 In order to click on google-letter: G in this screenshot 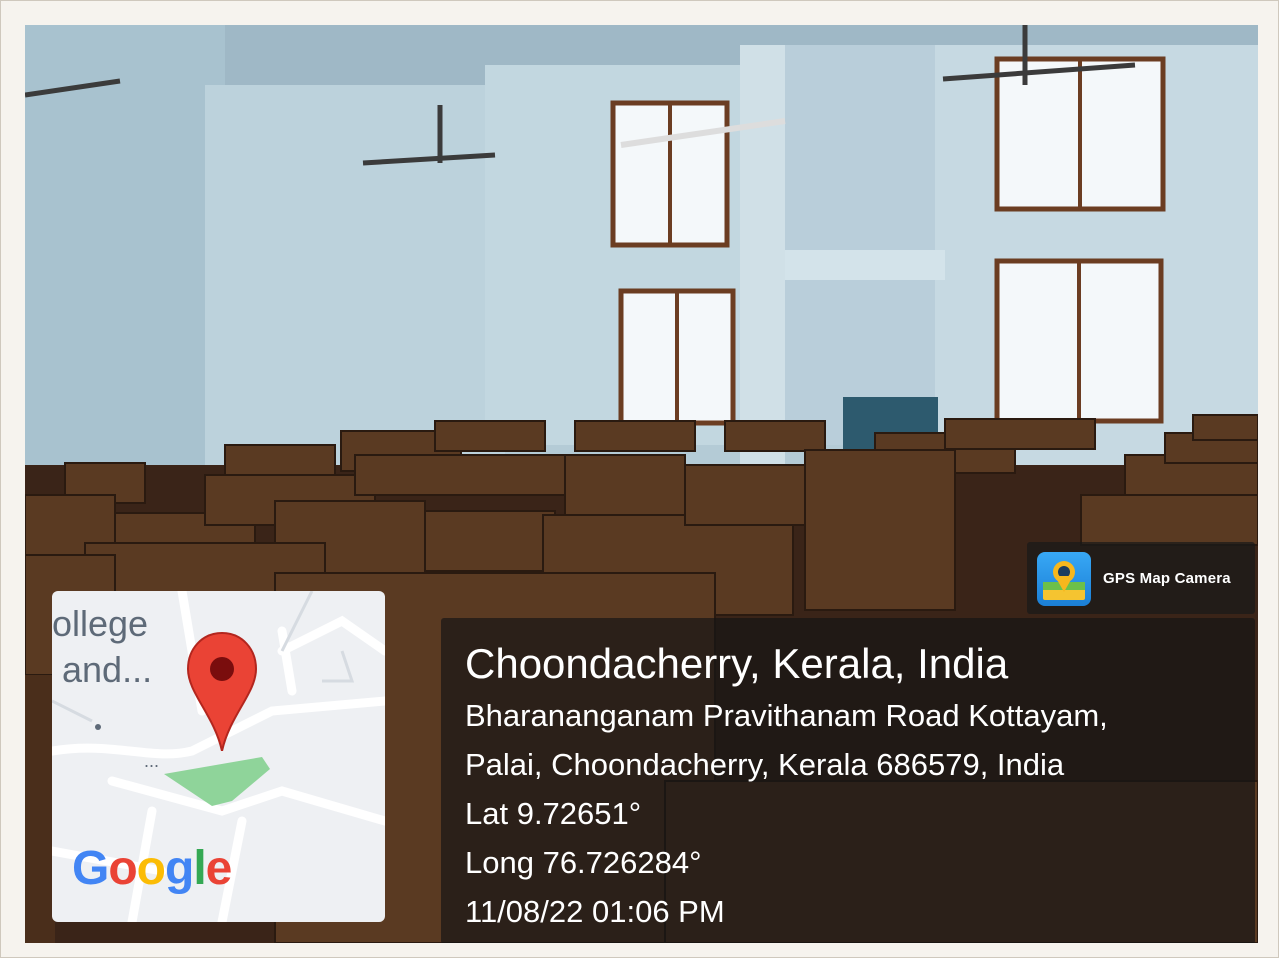, I will do `click(90, 868)`.